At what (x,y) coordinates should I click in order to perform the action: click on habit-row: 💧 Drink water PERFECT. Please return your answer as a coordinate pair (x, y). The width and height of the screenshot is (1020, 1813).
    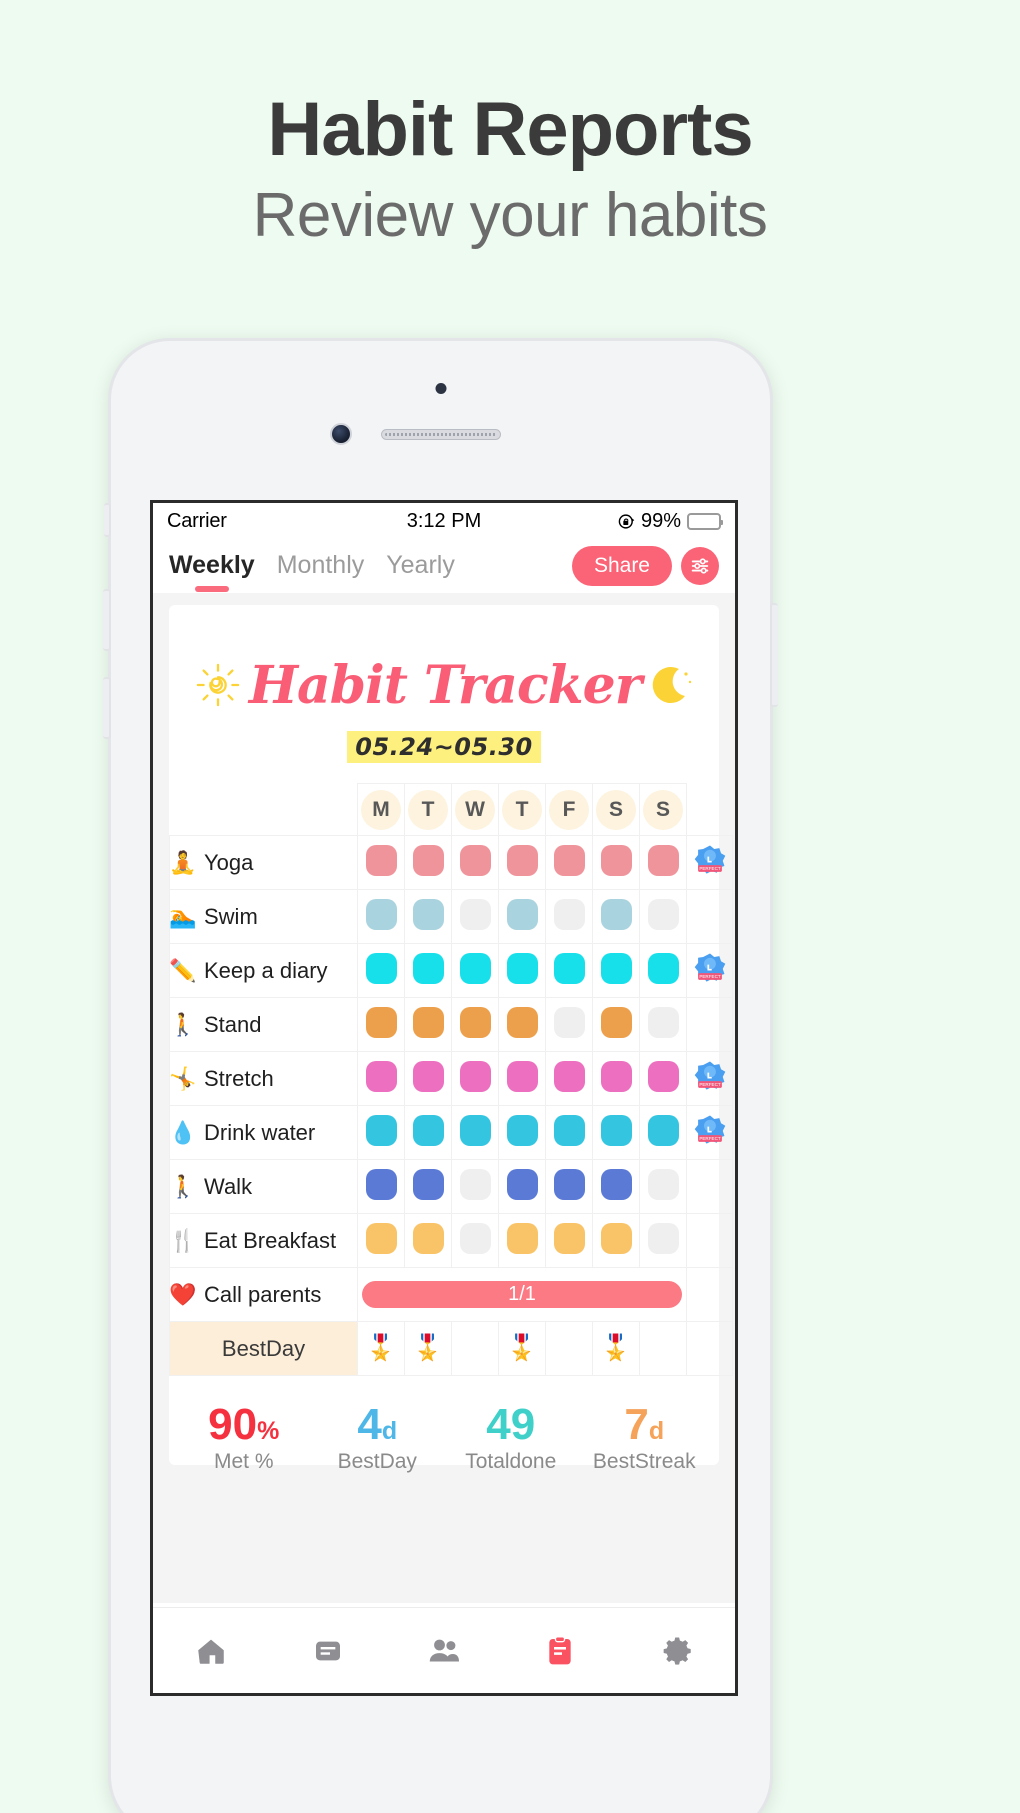
    Looking at the image, I should click on (451, 1132).